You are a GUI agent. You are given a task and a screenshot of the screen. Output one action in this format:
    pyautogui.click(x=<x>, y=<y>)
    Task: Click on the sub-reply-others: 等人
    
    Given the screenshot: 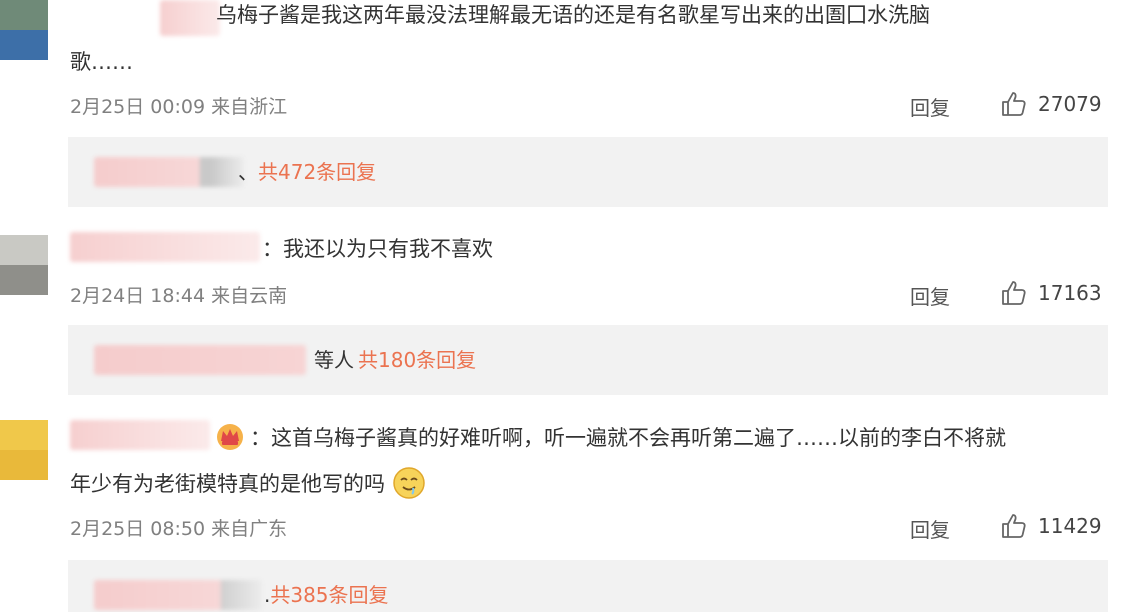 What is the action you would take?
    pyautogui.click(x=334, y=360)
    